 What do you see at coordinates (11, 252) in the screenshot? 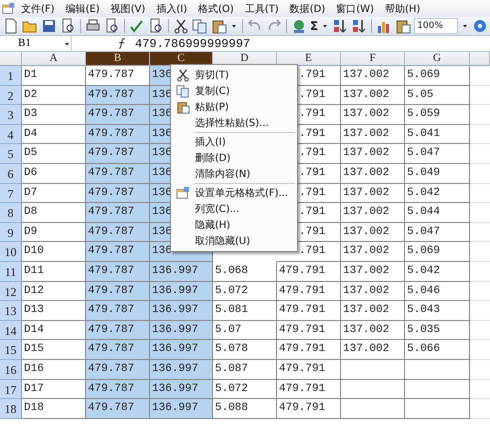
I see `row-header: 10` at bounding box center [11, 252].